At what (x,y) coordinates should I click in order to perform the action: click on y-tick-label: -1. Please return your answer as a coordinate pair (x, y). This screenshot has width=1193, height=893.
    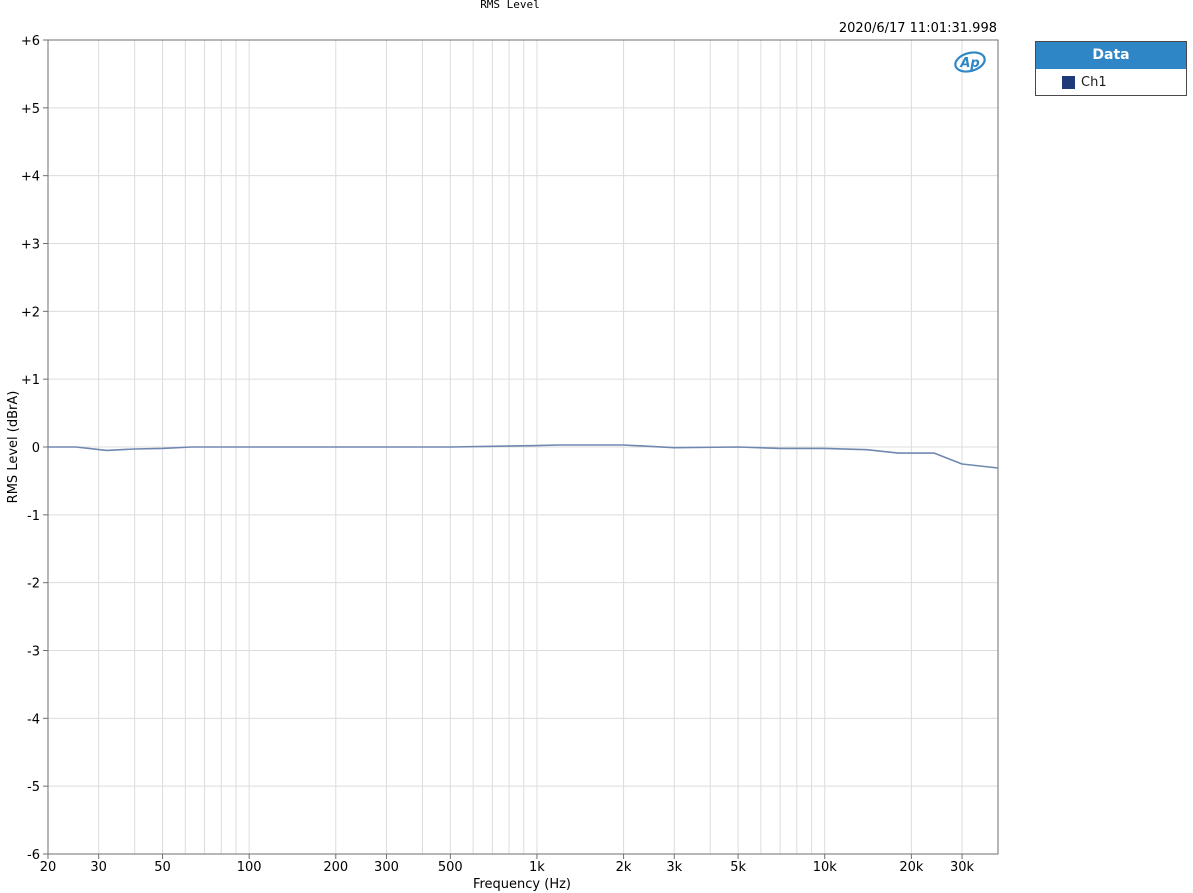
    Looking at the image, I should click on (33, 516).